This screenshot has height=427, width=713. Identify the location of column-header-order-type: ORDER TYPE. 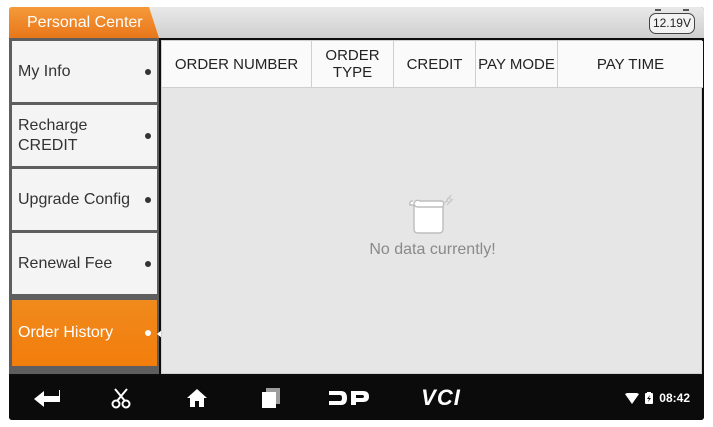
(353, 64).